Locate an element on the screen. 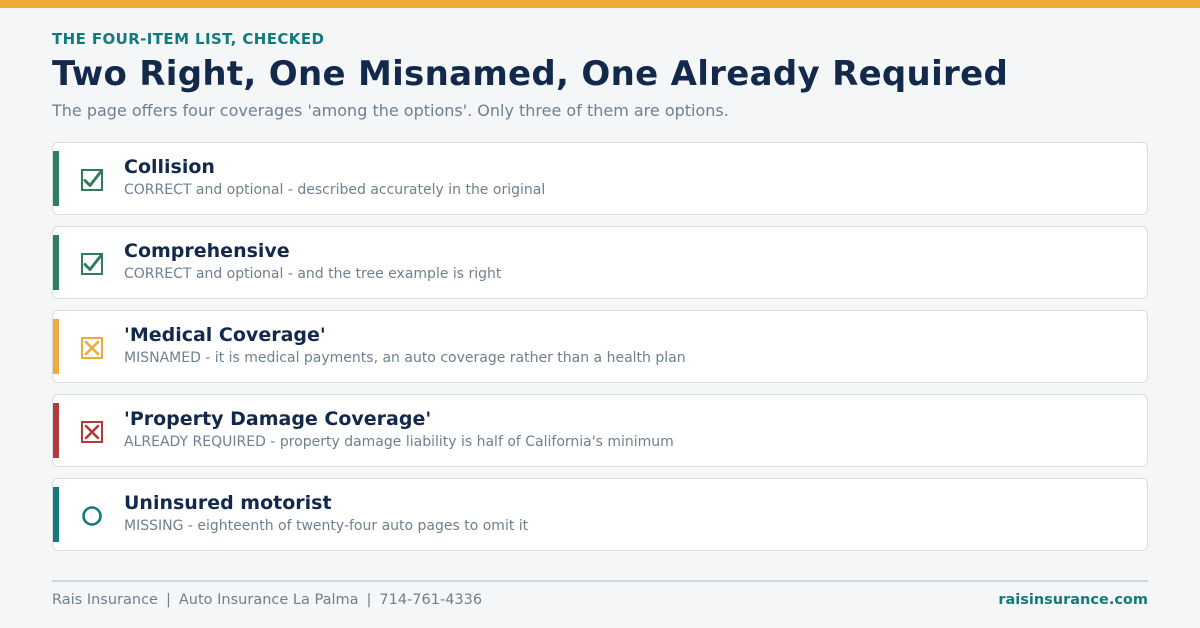 This screenshot has width=1200, height=628. footer-divider is located at coordinates (600, 581).